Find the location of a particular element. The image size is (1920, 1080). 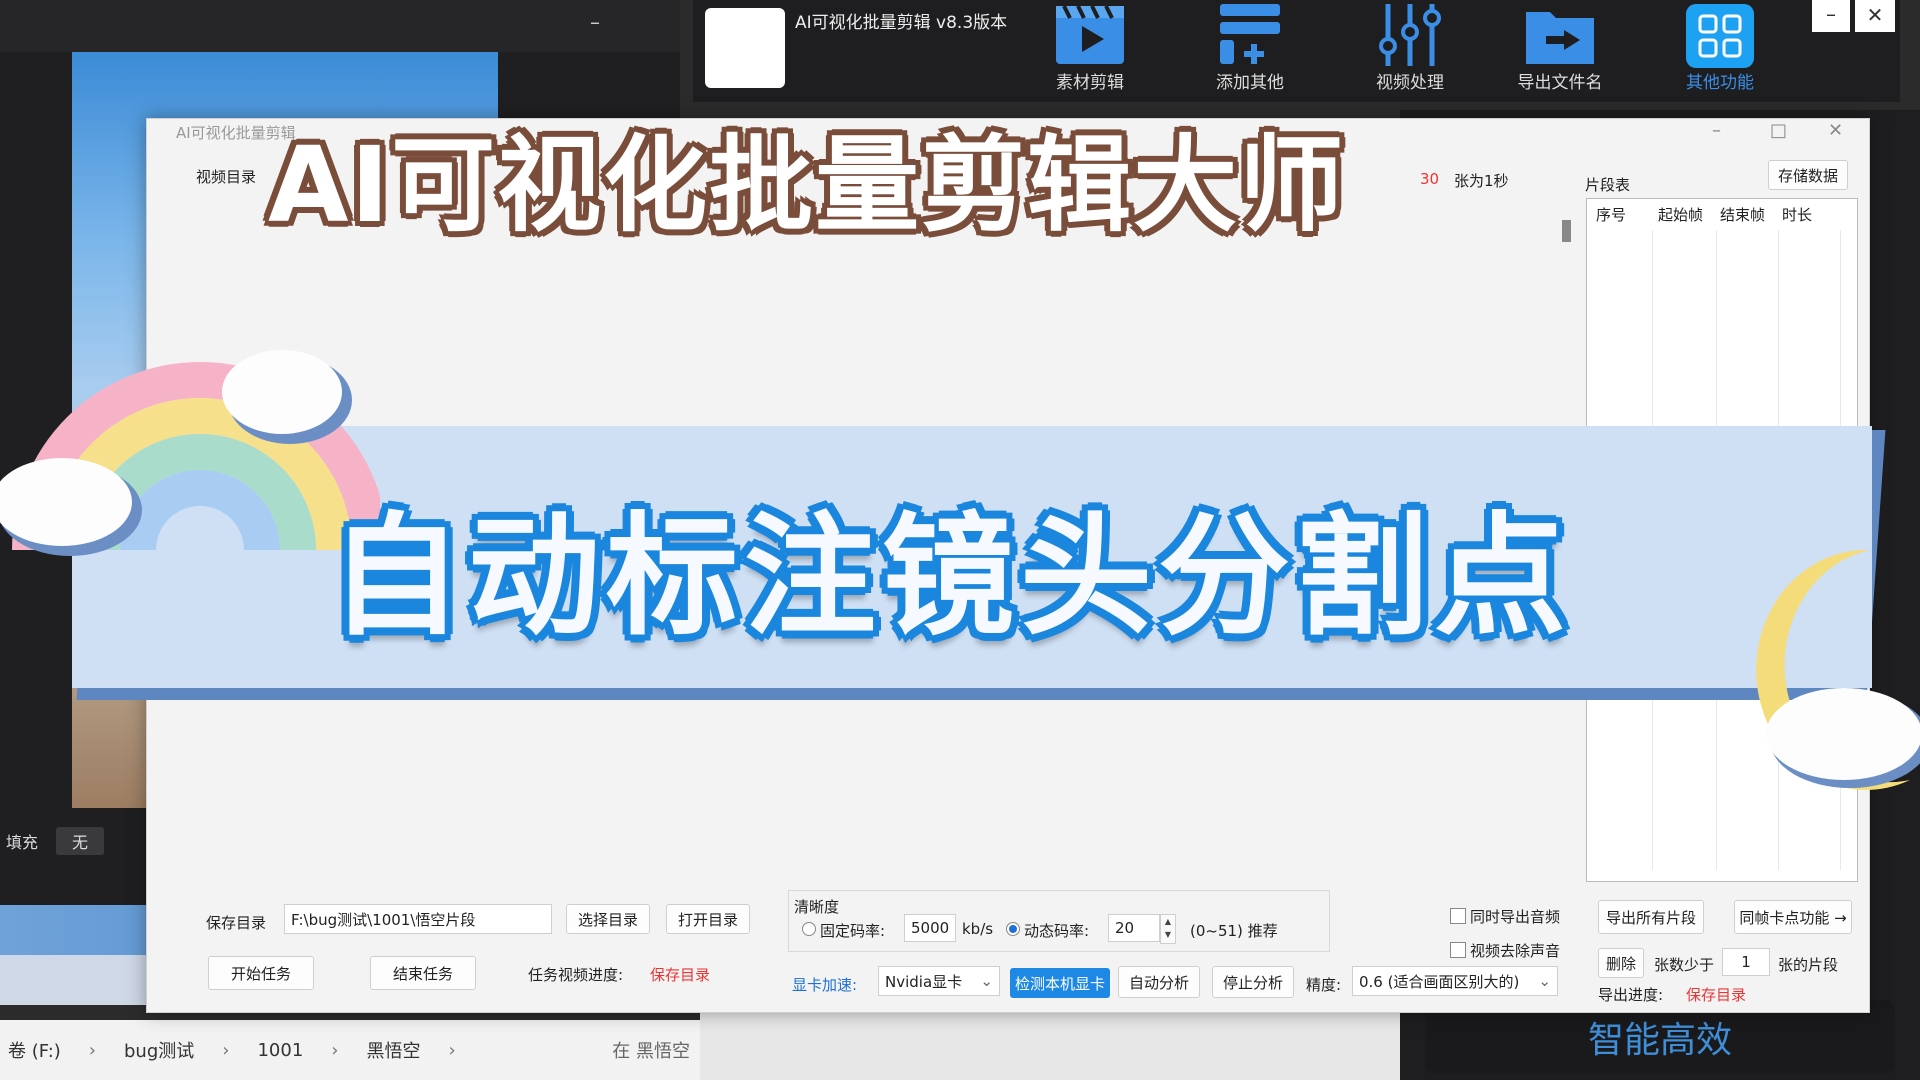

task-progress-label: 任务视频进度: is located at coordinates (576, 975).